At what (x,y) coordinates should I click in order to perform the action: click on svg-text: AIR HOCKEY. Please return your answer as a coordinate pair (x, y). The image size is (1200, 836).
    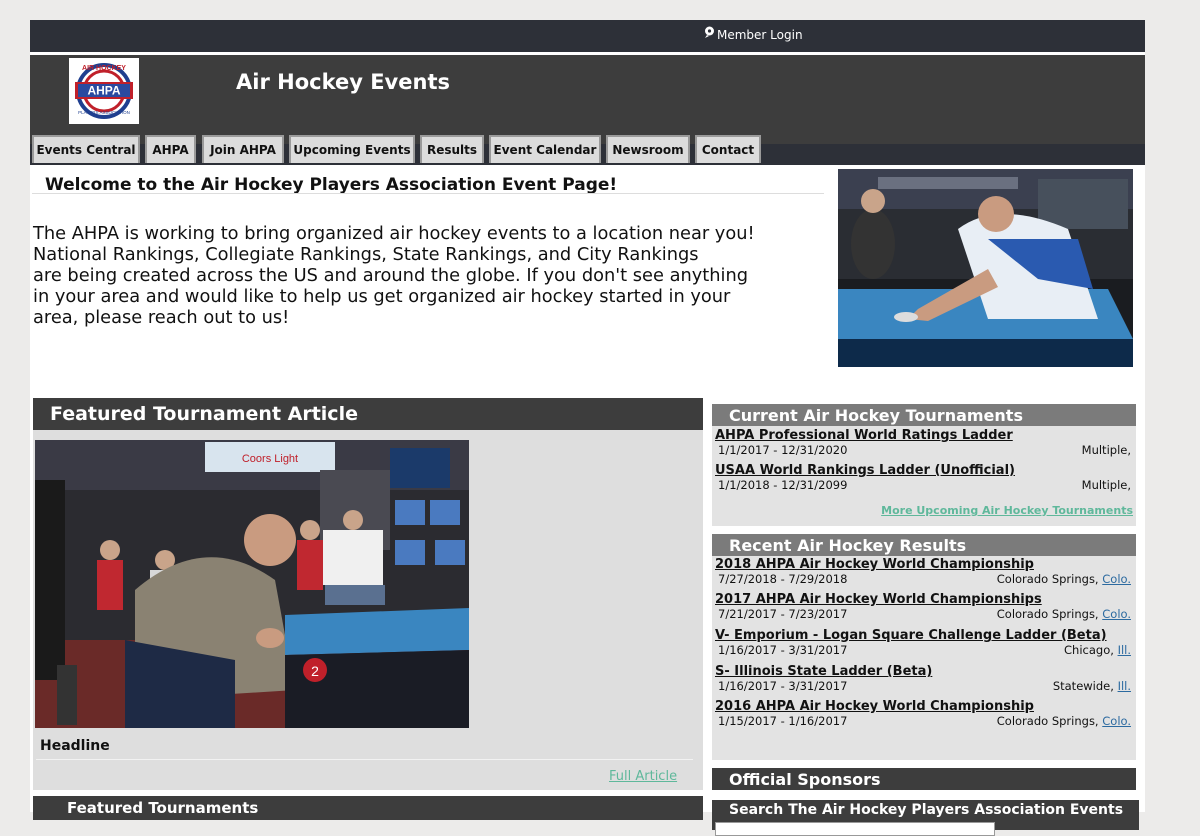
    Looking at the image, I should click on (104, 68).